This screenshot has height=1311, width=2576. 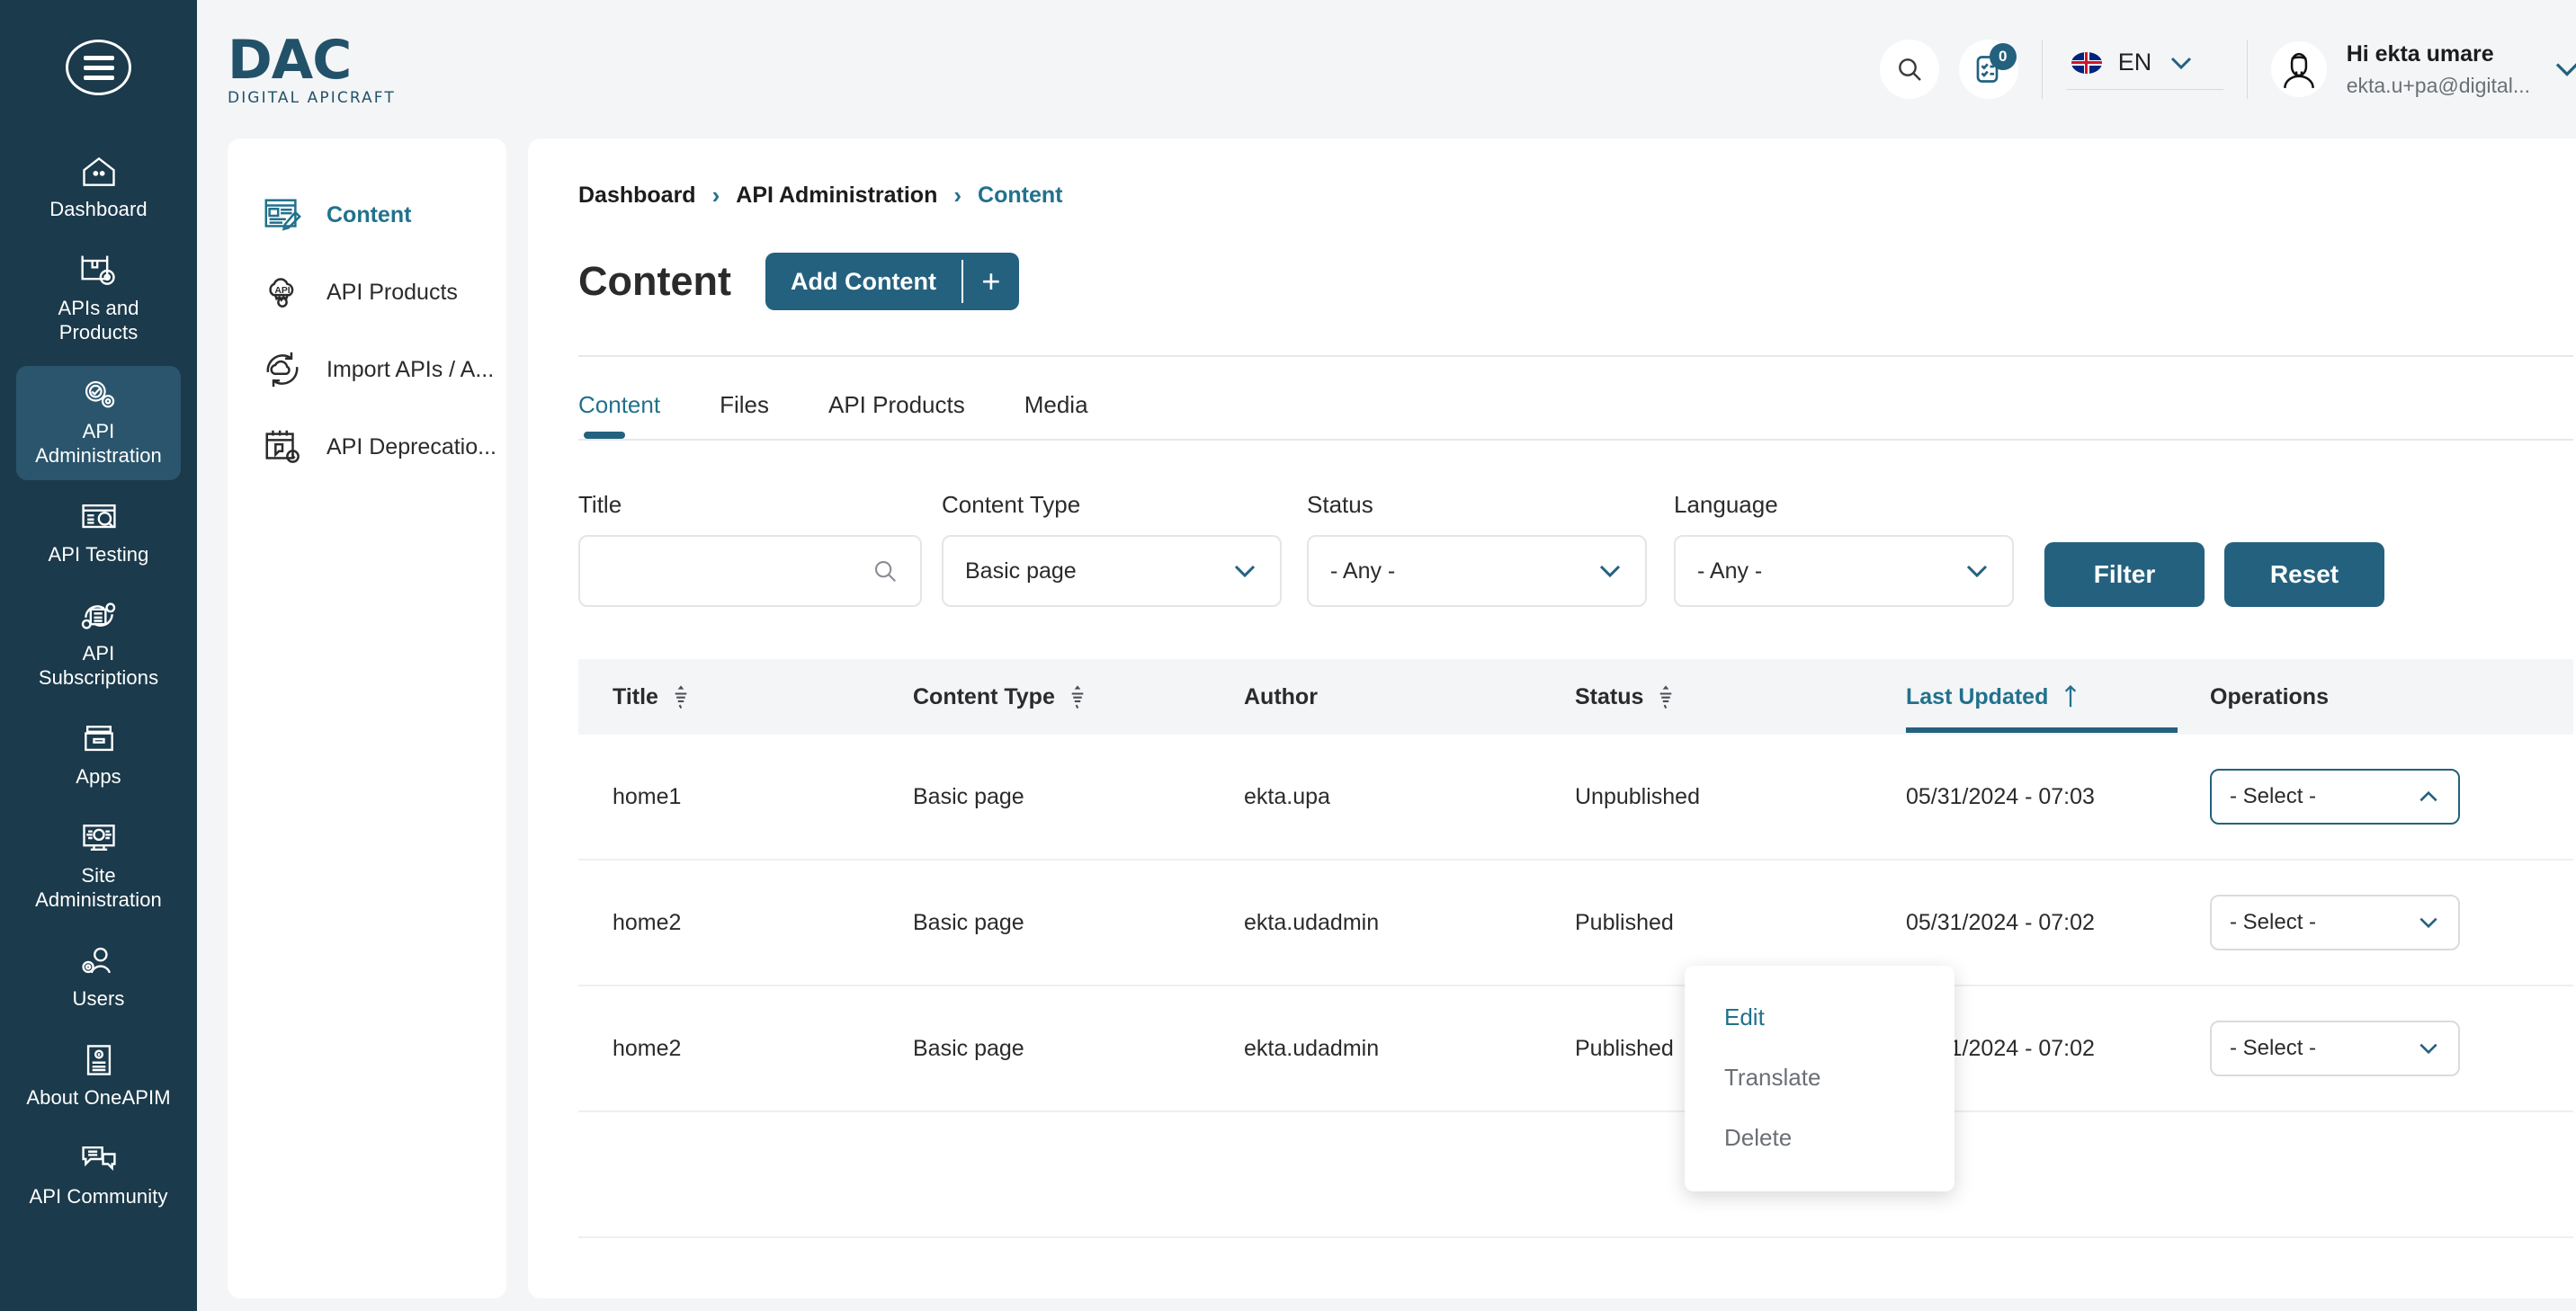 I want to click on column-header-title: Title, so click(x=745, y=697).